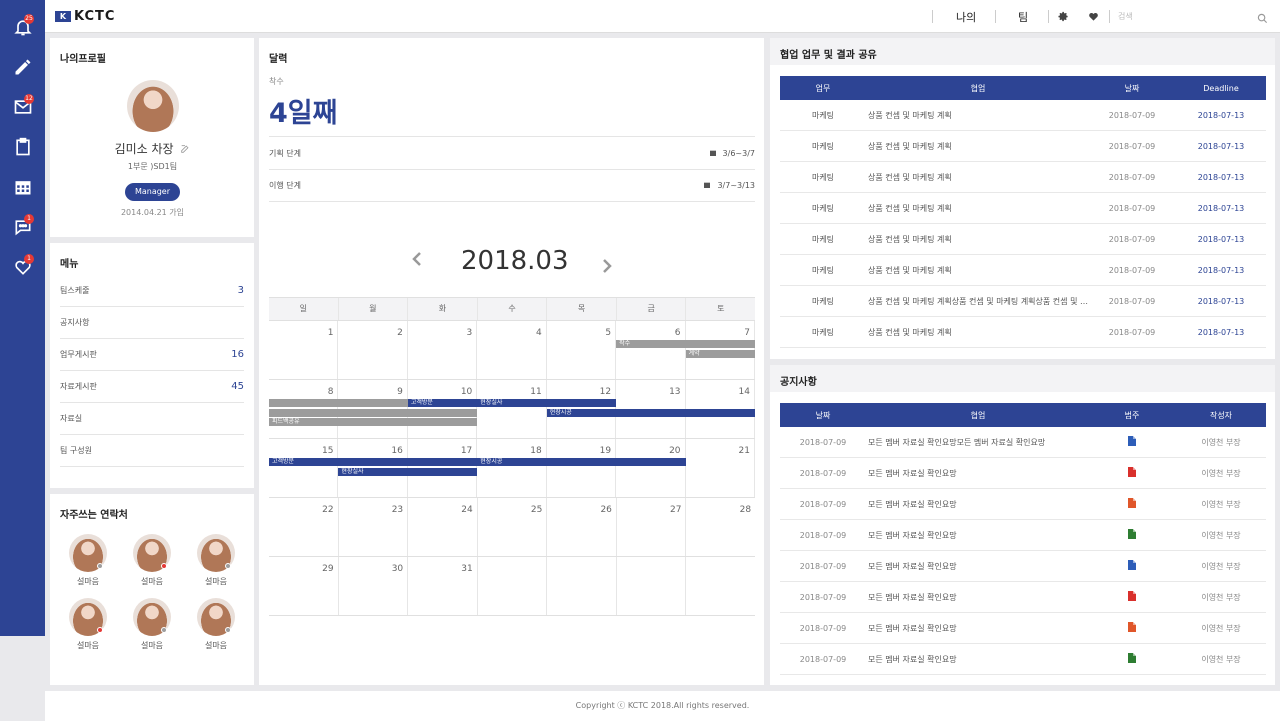 Image resolution: width=1280 pixels, height=721 pixels. Describe the element at coordinates (185, 149) in the screenshot. I see `edit-icon` at that location.